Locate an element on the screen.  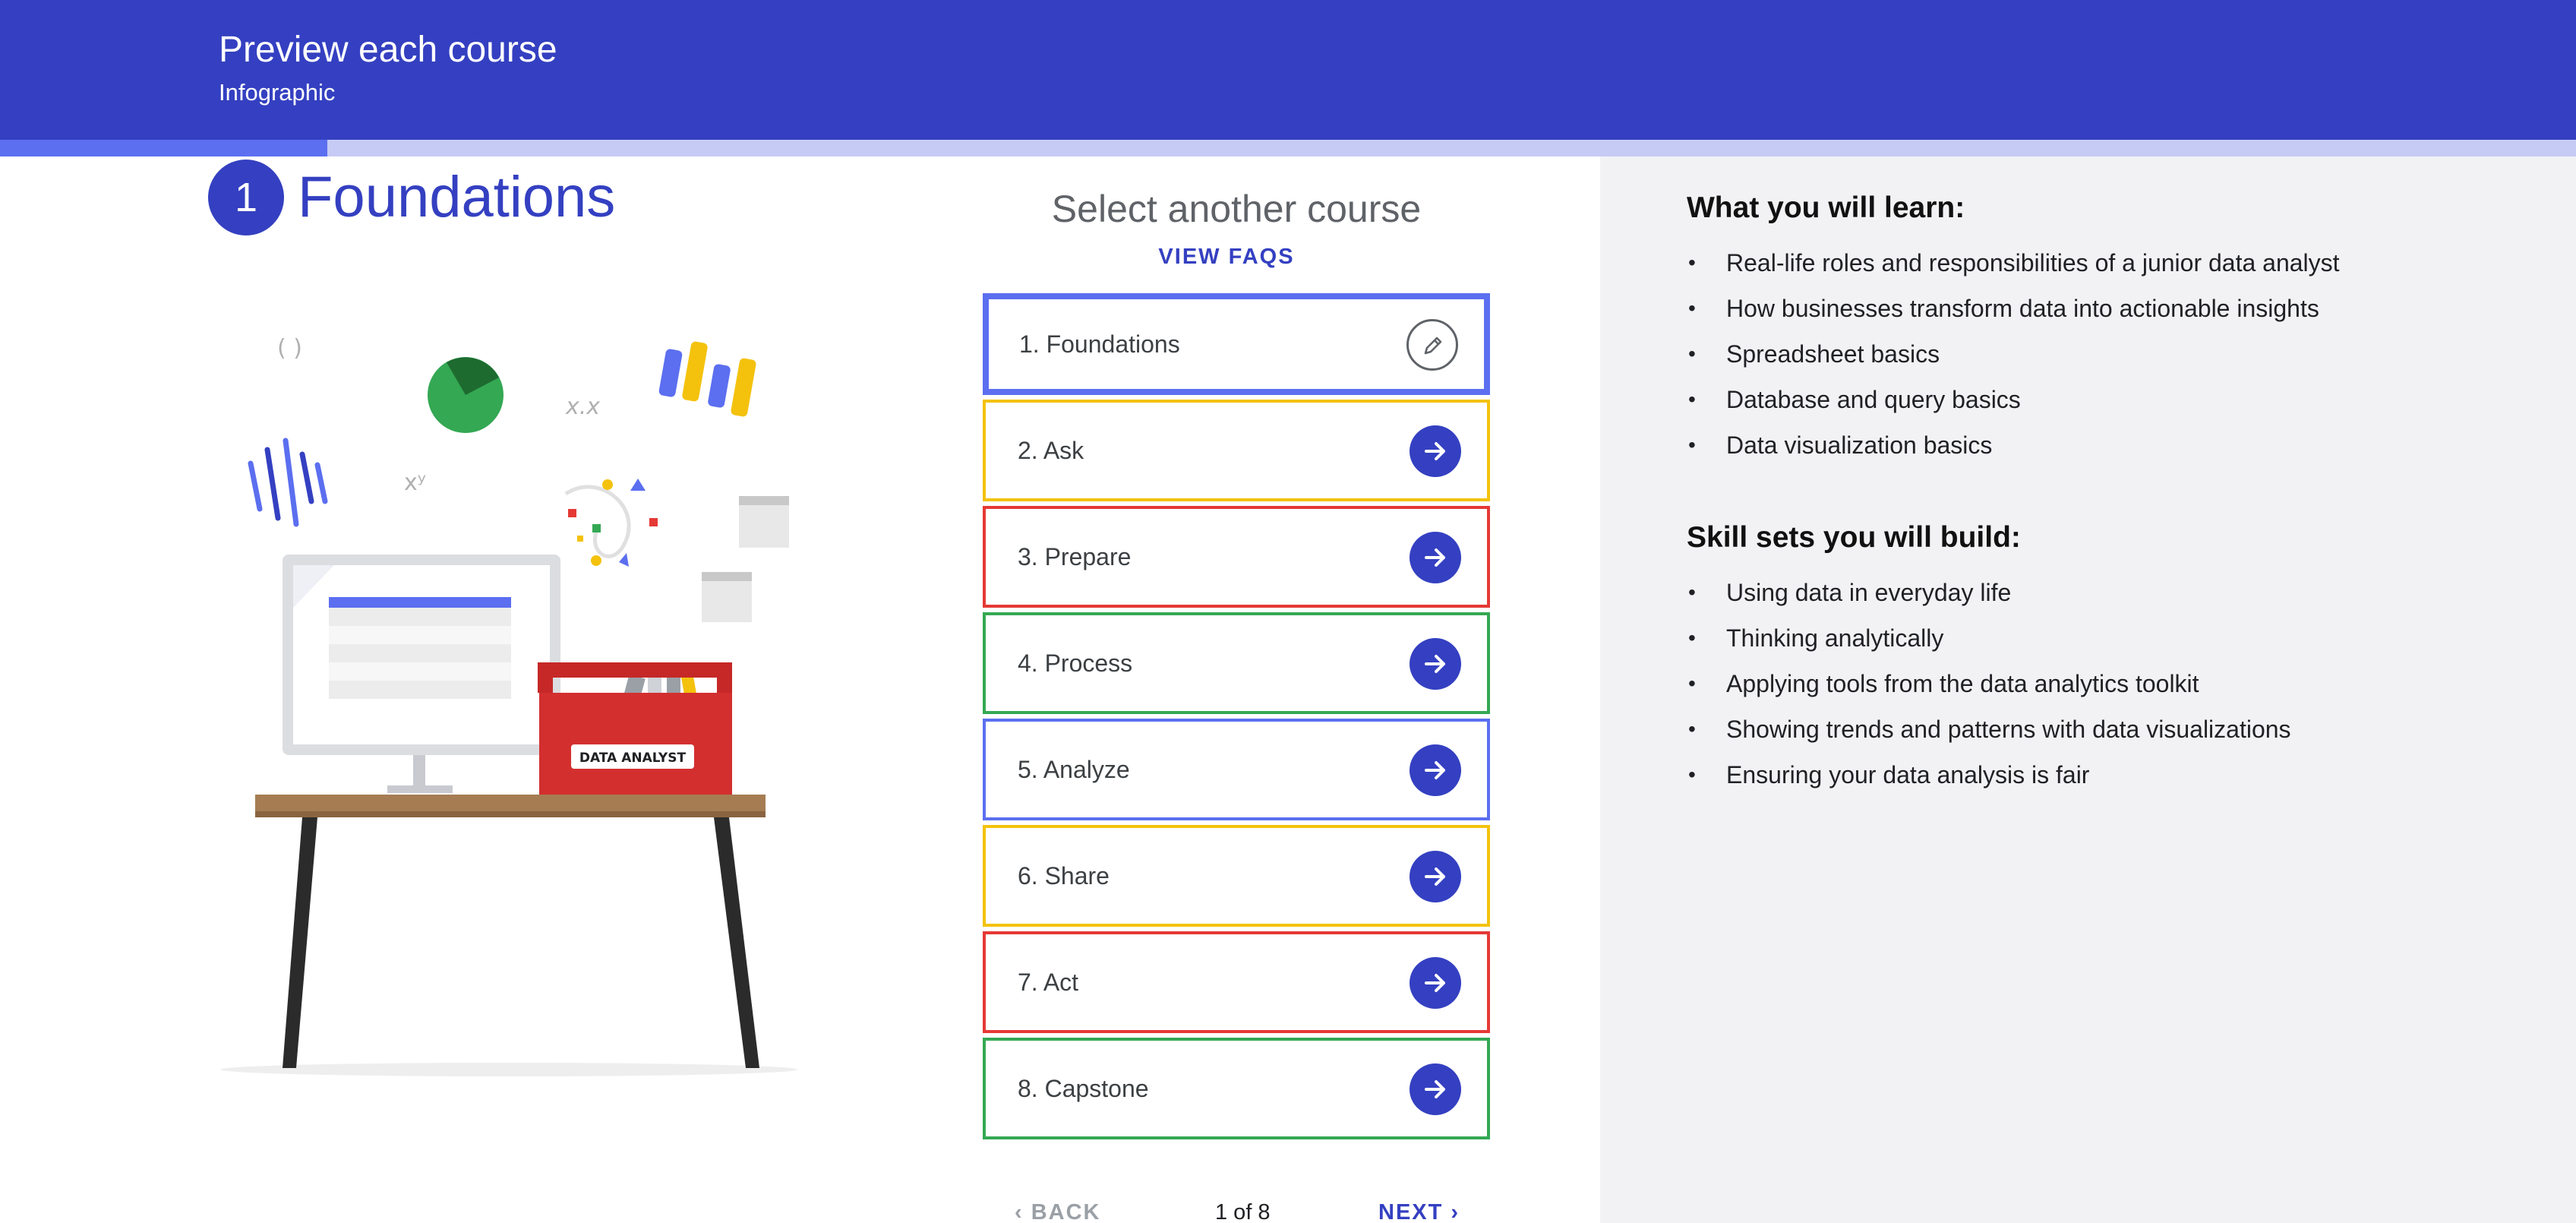
floating-card-icon is located at coordinates (745, 559).